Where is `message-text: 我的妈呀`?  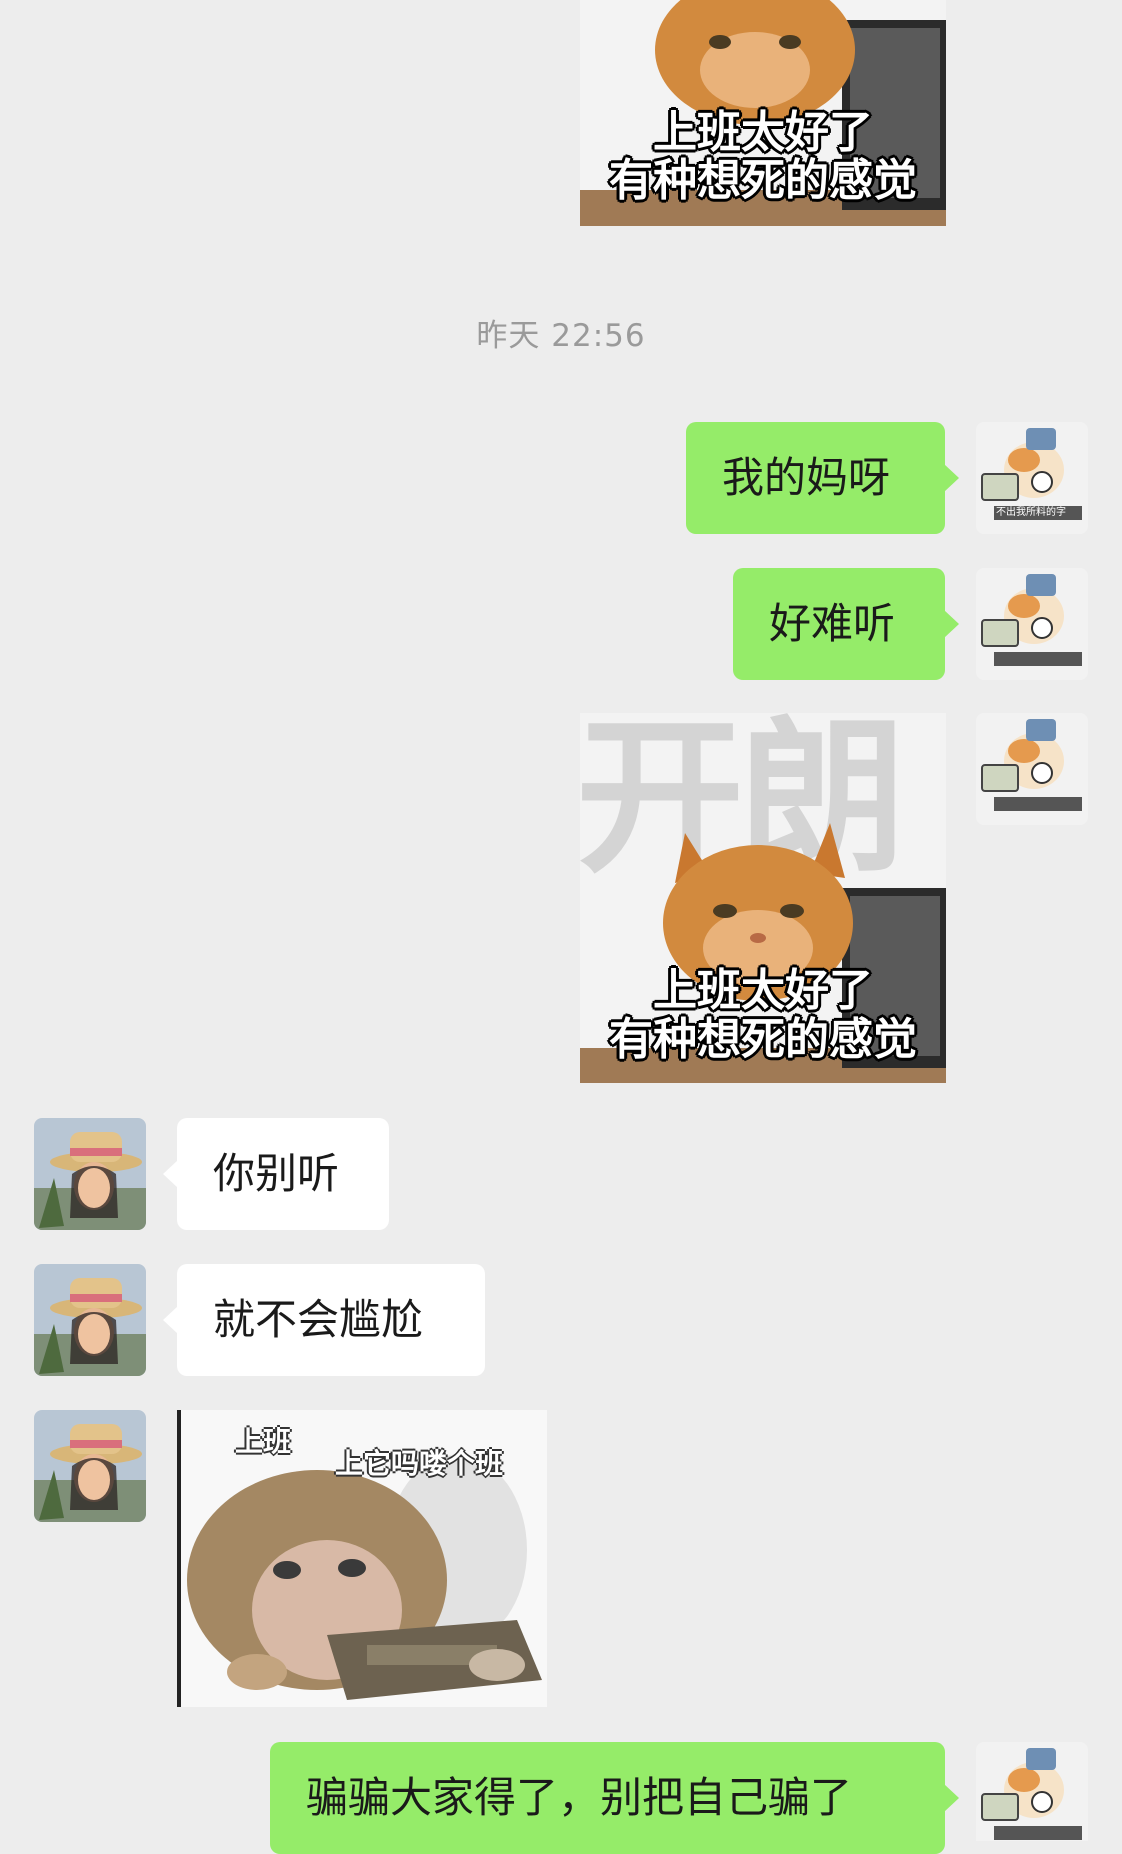 message-text: 我的妈呀 is located at coordinates (806, 477).